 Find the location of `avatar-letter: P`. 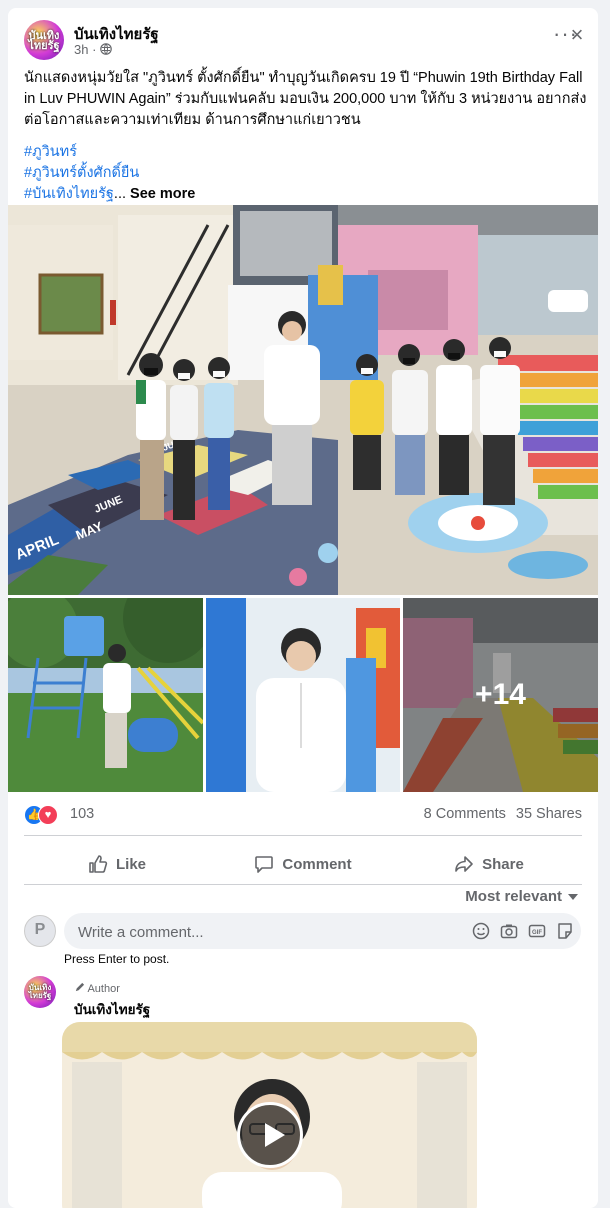

avatar-letter: P is located at coordinates (40, 929).